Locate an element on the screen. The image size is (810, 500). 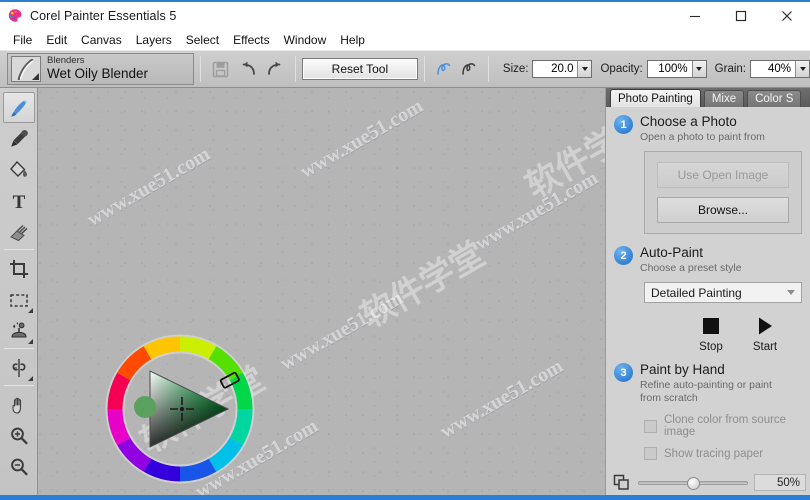
opacity-dropdown-arrow is located at coordinates (698, 69).